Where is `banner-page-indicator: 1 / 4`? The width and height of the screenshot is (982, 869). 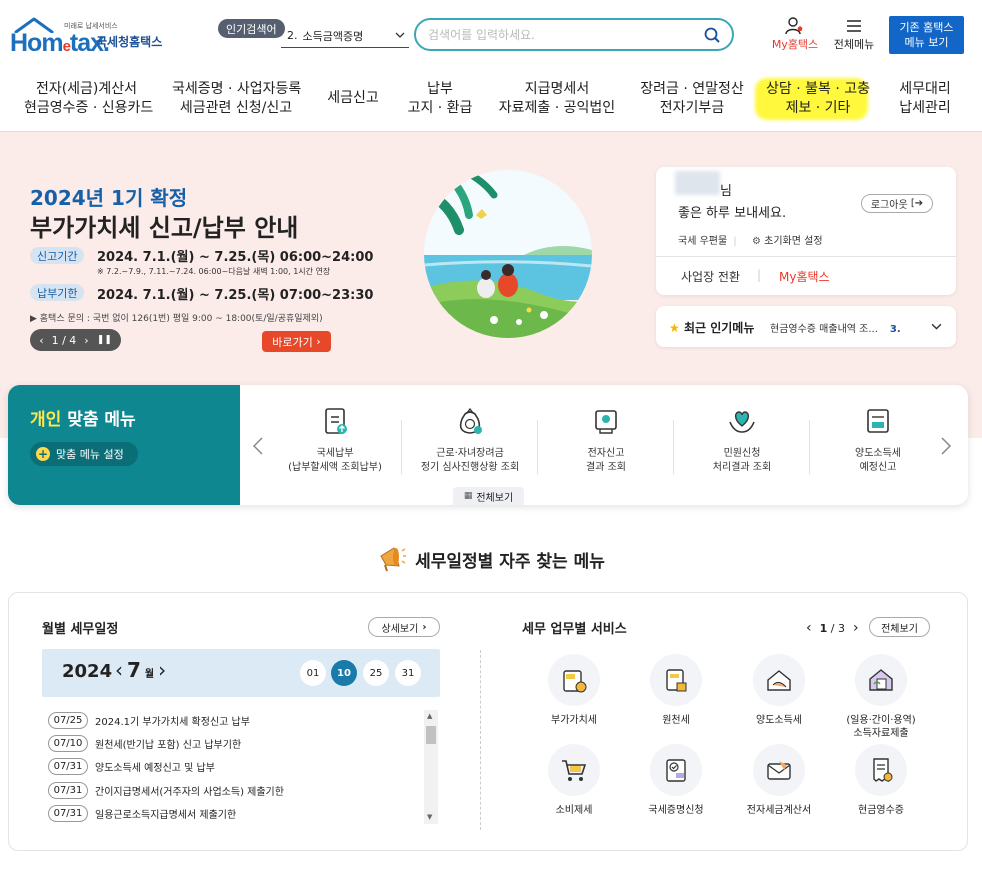 banner-page-indicator: 1 / 4 is located at coordinates (64, 340).